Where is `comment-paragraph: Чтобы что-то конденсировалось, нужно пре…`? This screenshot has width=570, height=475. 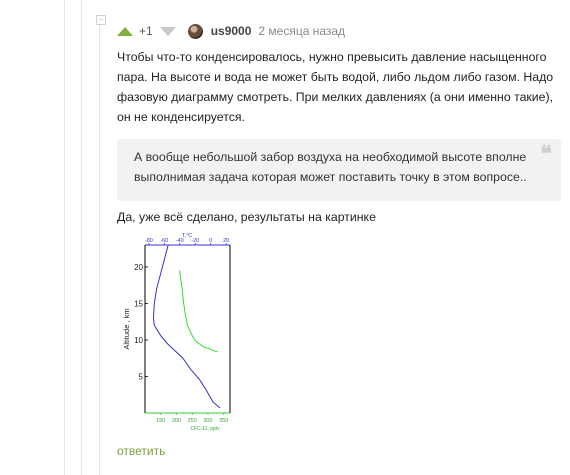 comment-paragraph: Чтобы что-то конденсировалось, нужно пре… is located at coordinates (335, 87).